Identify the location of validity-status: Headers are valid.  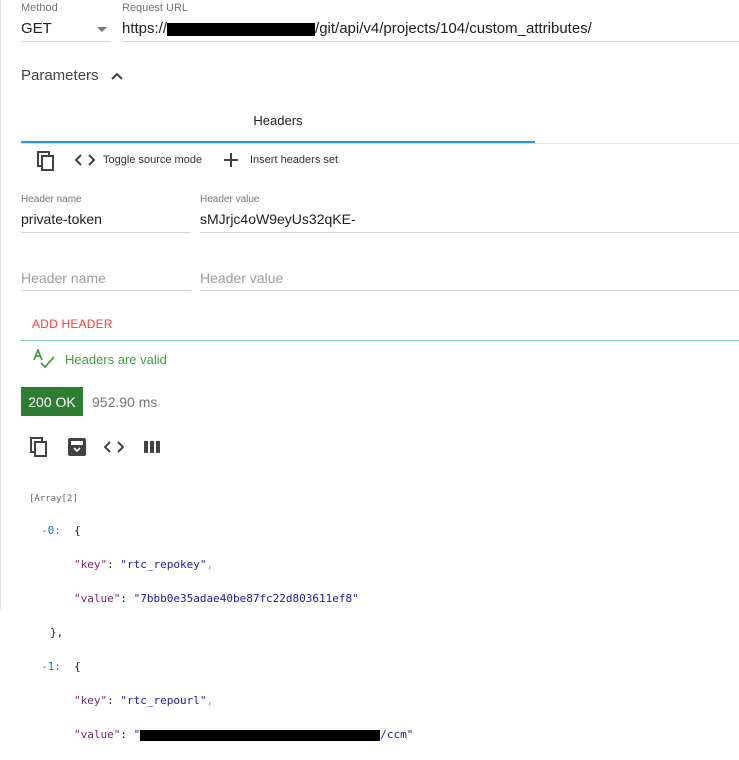
(100, 359).